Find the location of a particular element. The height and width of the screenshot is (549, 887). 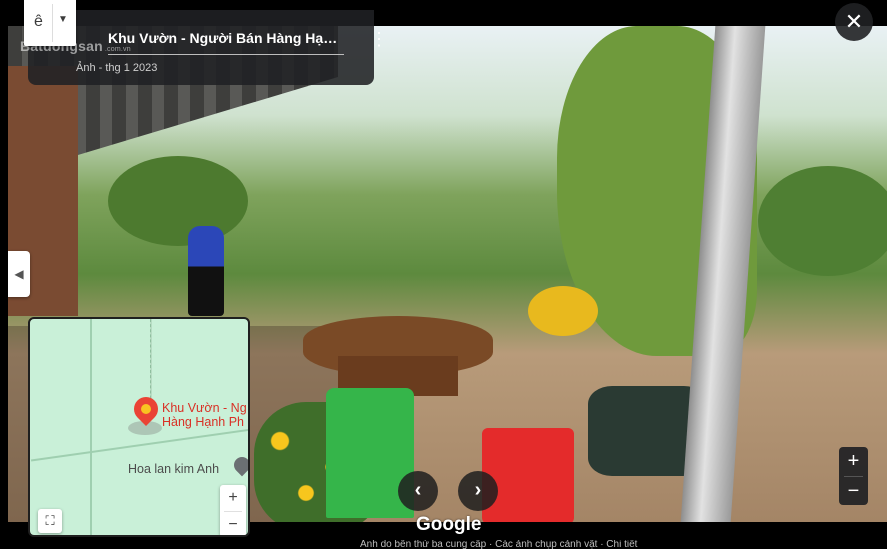

collapse-panel-button: ◀ is located at coordinates (19, 274).